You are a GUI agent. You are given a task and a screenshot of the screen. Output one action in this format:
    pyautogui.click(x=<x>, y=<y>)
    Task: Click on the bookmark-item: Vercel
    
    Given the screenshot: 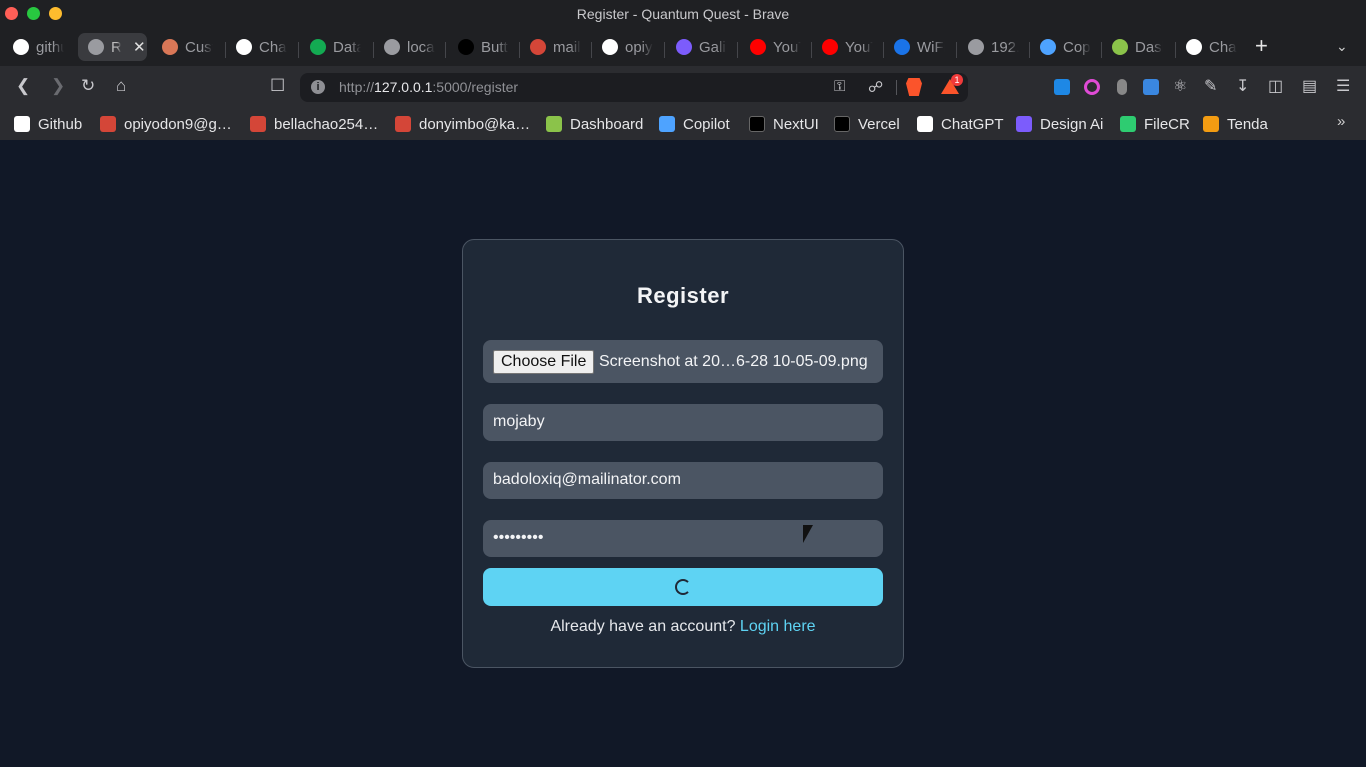 What is the action you would take?
    pyautogui.click(x=867, y=124)
    